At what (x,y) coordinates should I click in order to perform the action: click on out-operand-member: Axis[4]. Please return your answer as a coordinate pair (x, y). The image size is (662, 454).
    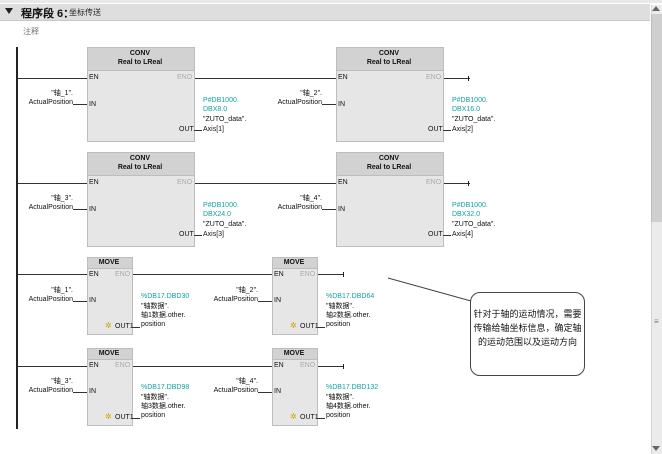
    Looking at the image, I should click on (462, 235).